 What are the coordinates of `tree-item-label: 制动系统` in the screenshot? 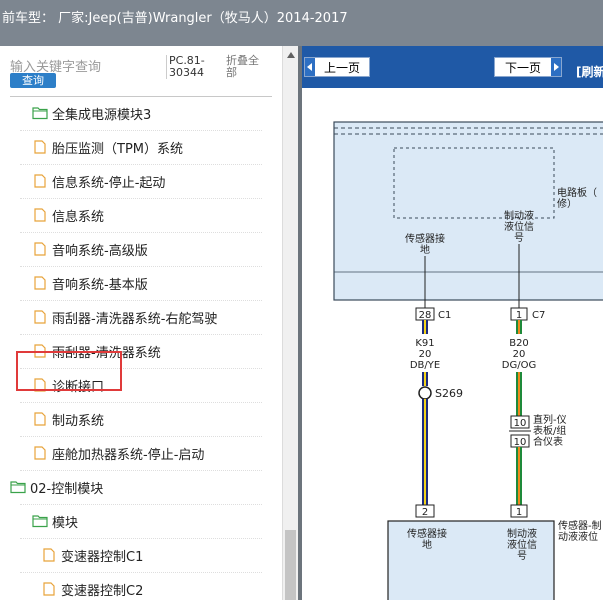 It's located at (78, 421).